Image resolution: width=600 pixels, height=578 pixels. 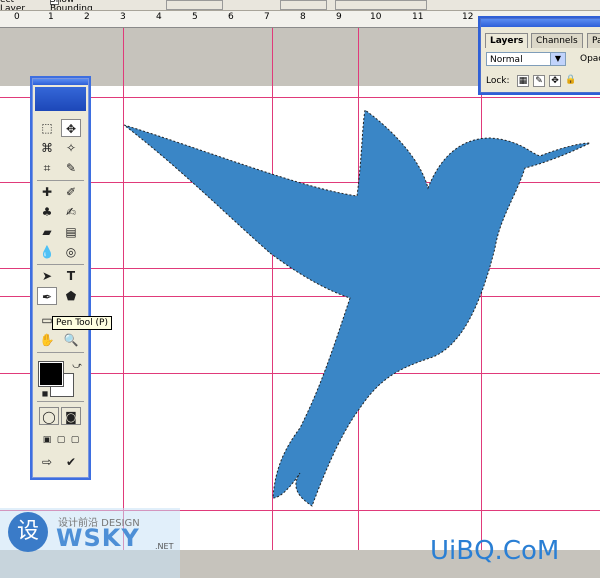 I want to click on options-bar: ect Layer Show Bounding Box, so click(x=300, y=5).